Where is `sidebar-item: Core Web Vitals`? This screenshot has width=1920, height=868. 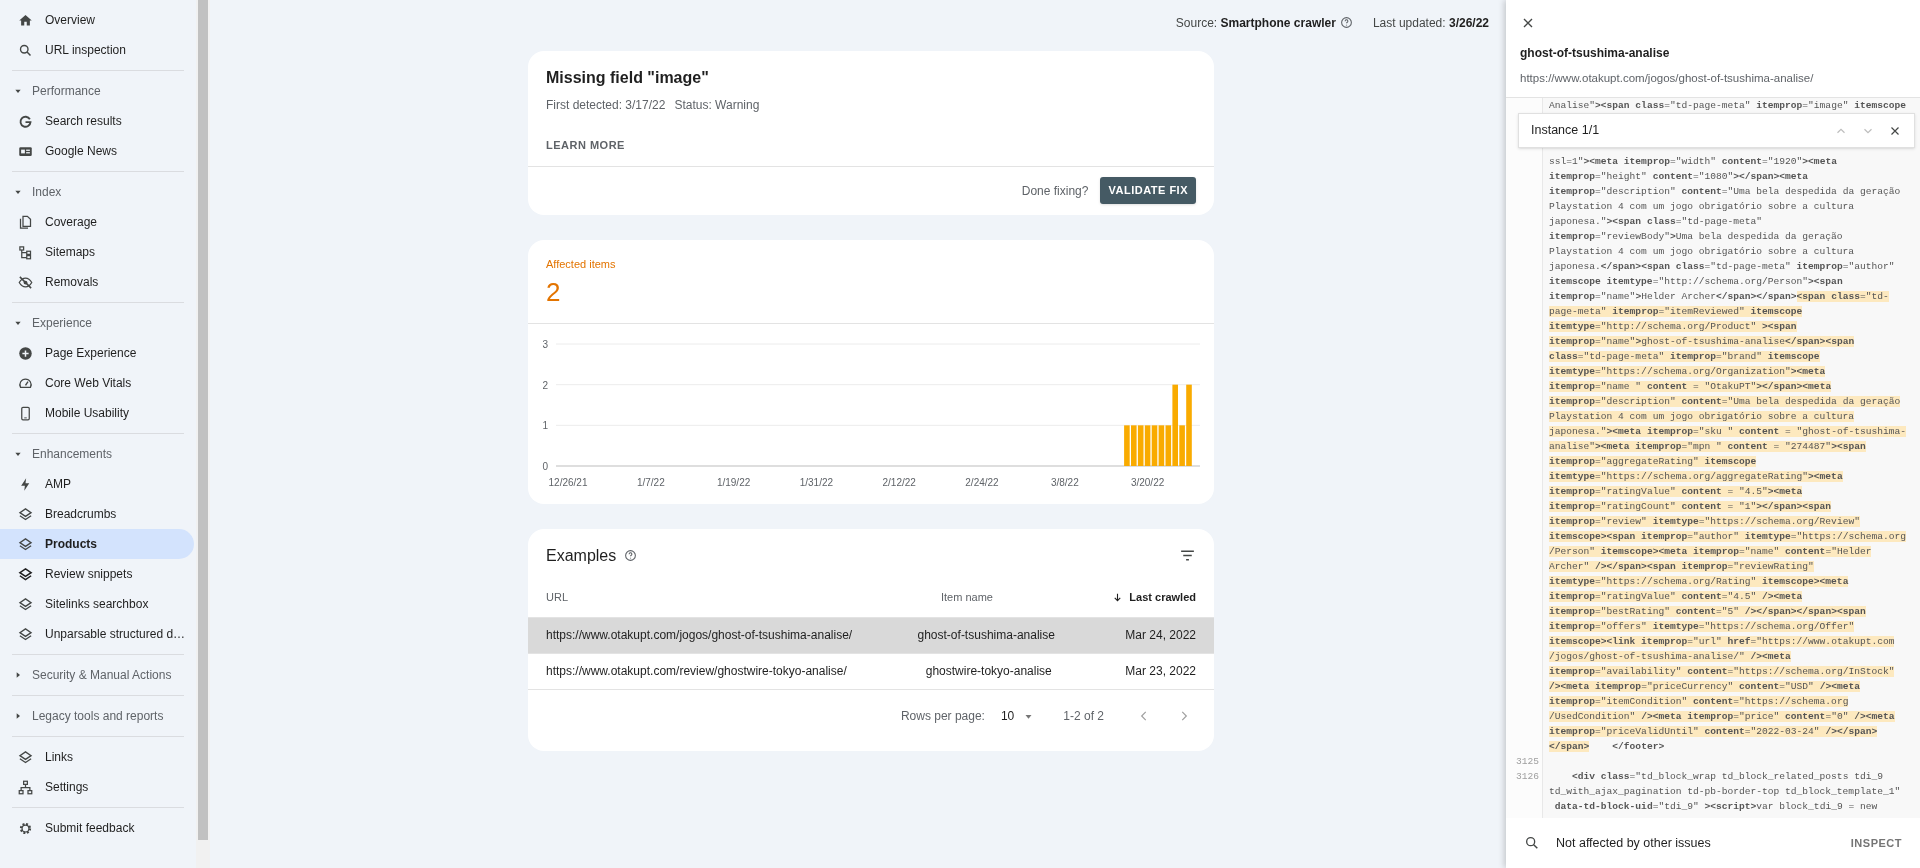
sidebar-item: Core Web Vitals is located at coordinates (97, 383).